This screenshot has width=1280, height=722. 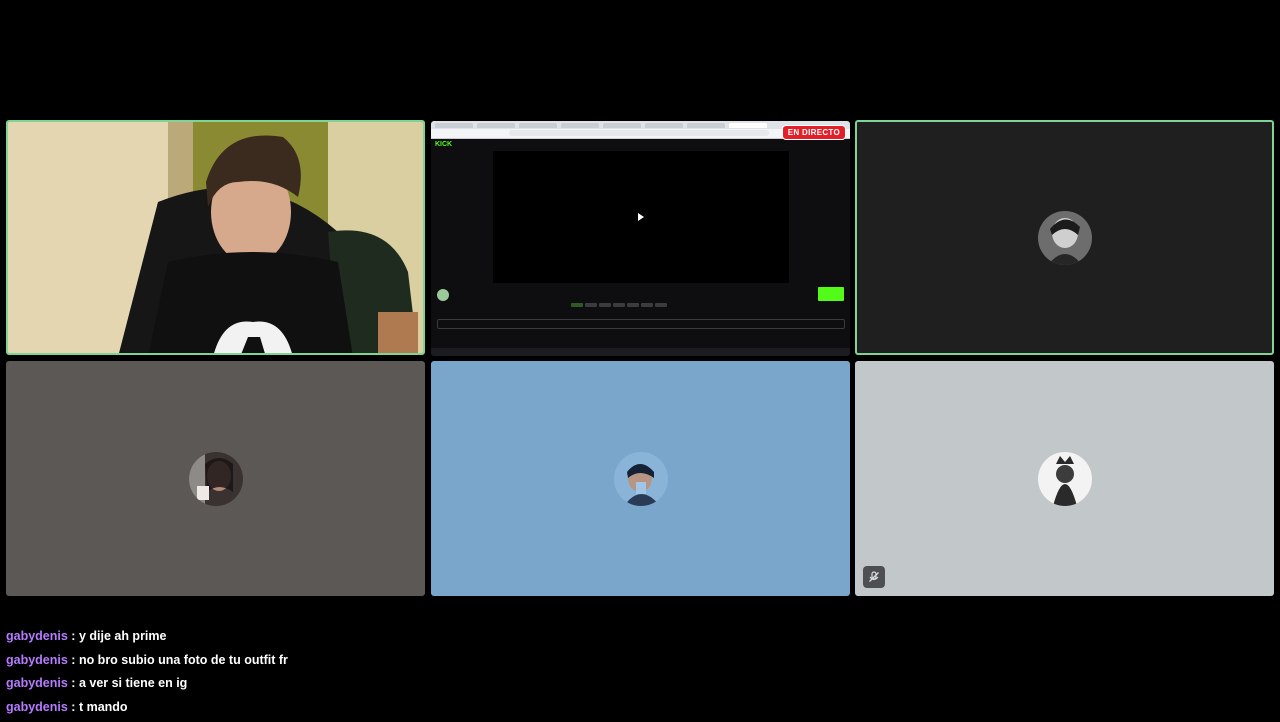 I want to click on stream-tags, so click(x=646, y=300).